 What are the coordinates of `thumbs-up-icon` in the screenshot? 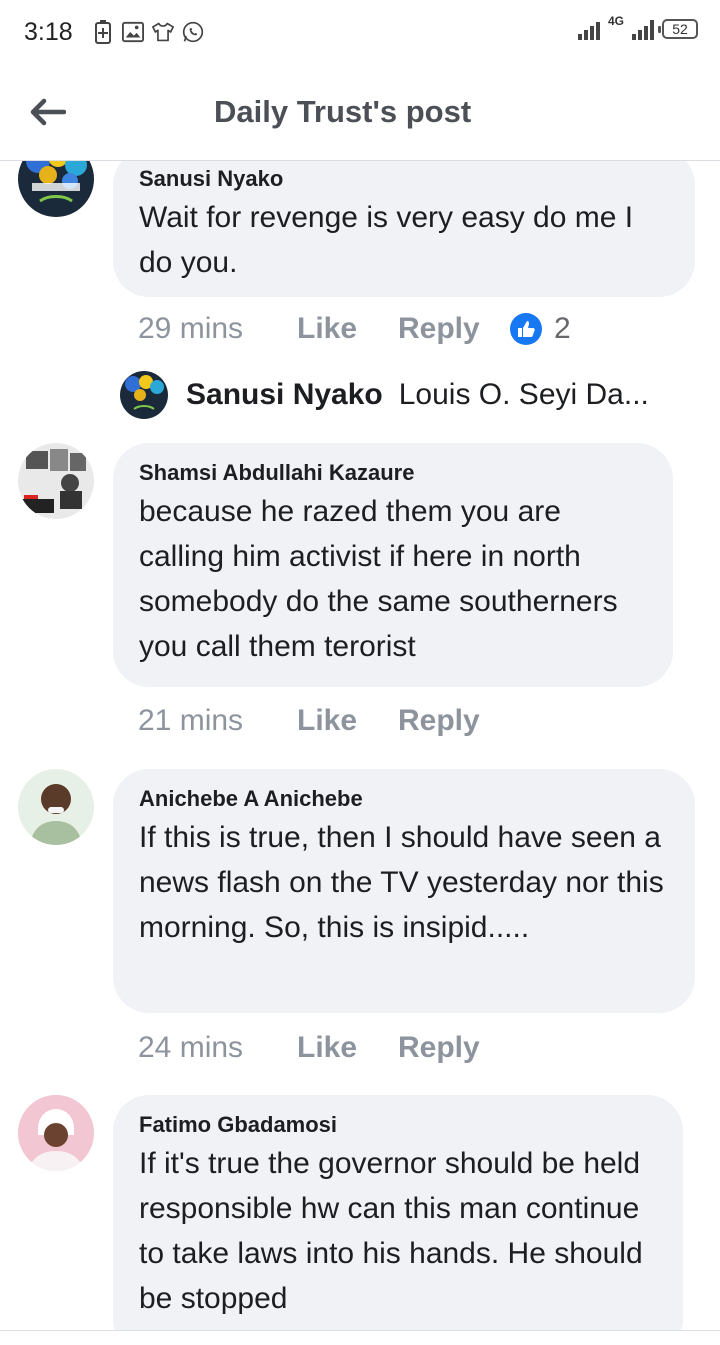 It's located at (526, 329).